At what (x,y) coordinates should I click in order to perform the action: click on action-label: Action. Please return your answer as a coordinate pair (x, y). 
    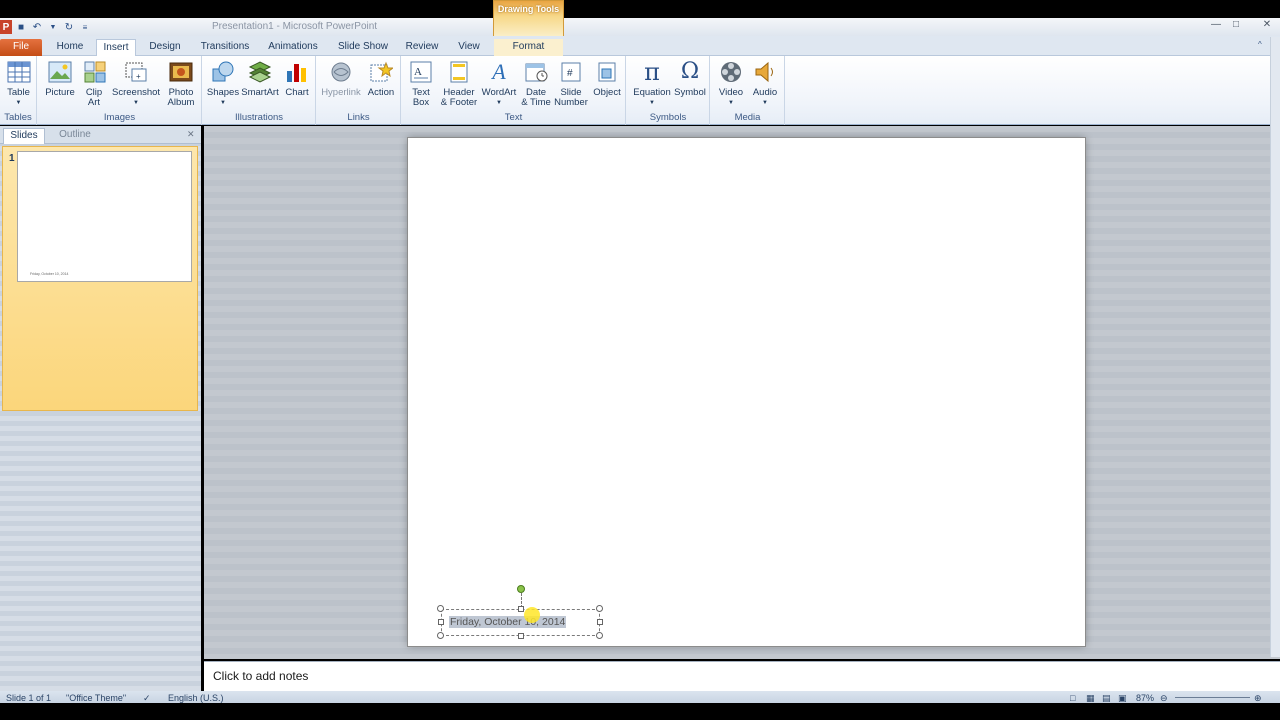
    Looking at the image, I should click on (381, 92).